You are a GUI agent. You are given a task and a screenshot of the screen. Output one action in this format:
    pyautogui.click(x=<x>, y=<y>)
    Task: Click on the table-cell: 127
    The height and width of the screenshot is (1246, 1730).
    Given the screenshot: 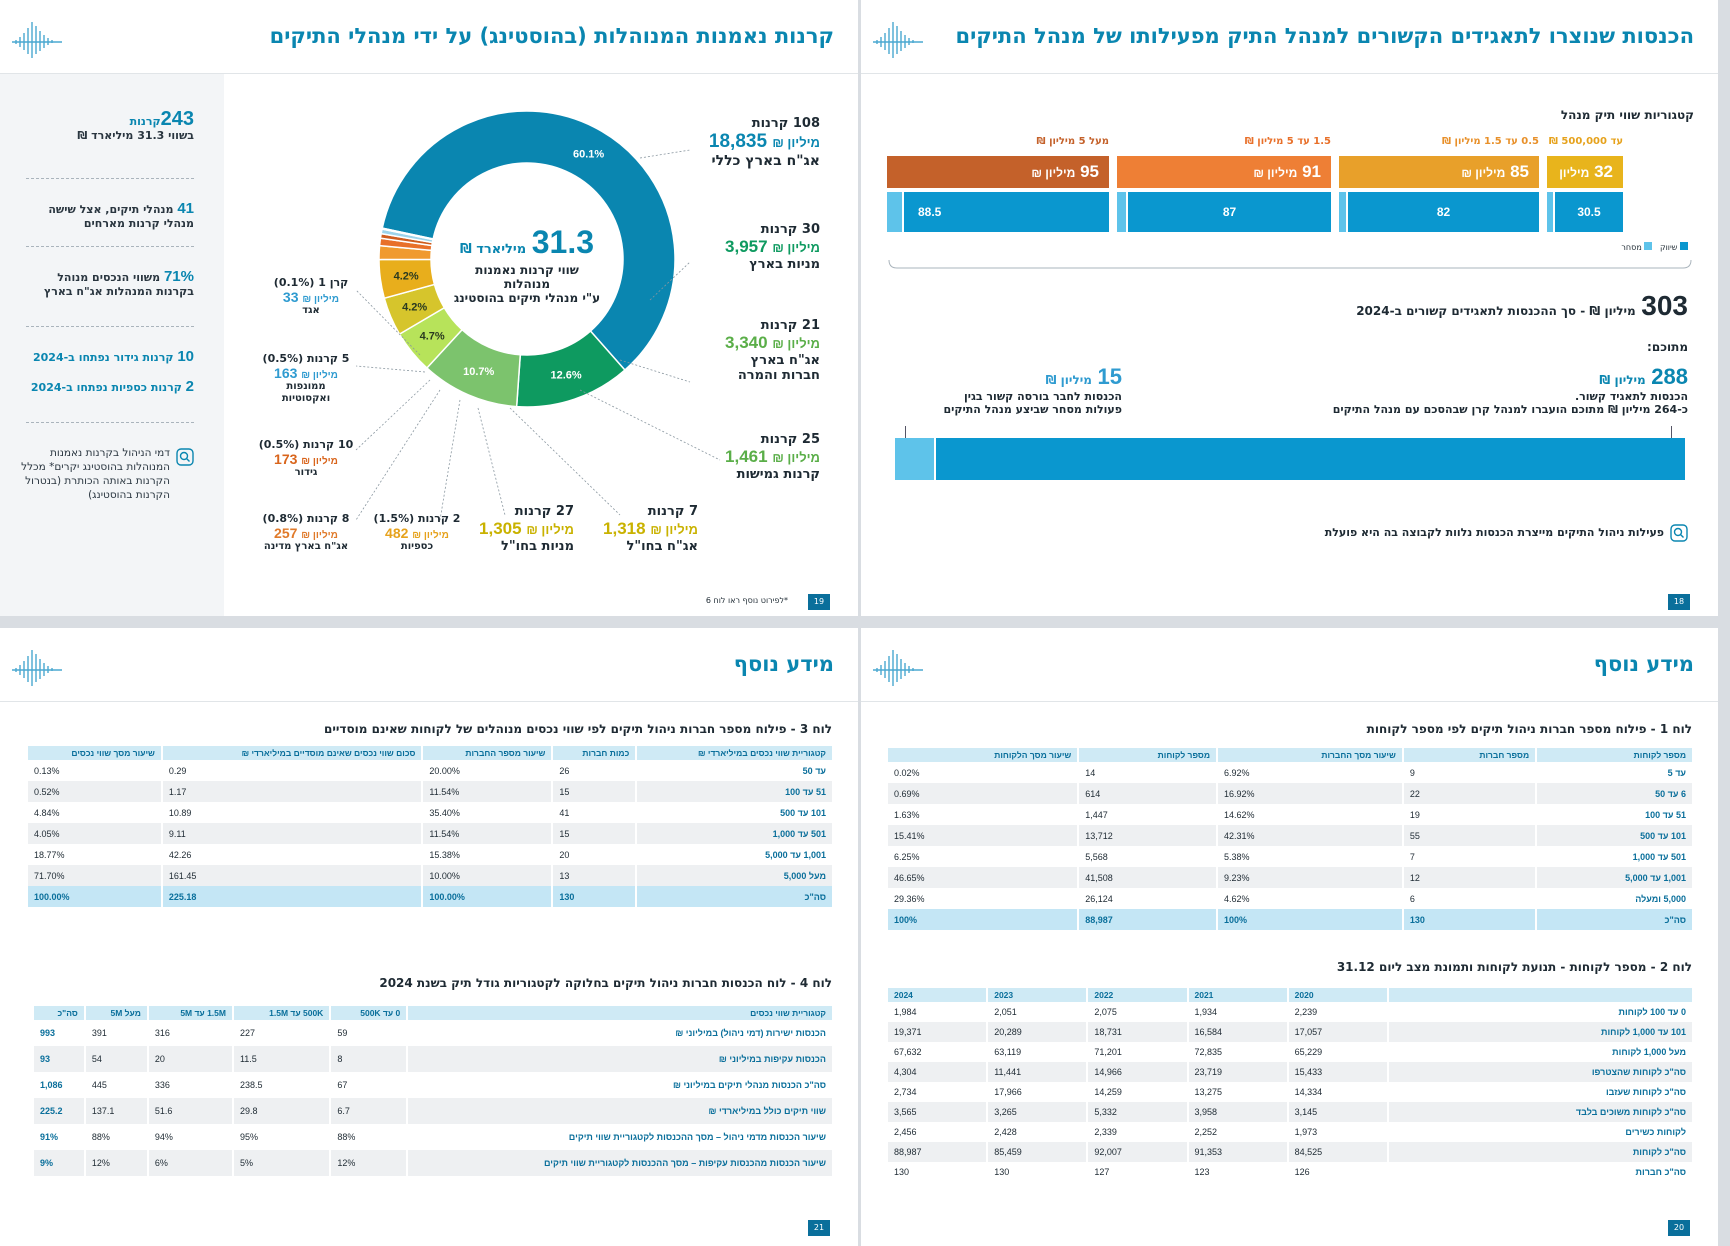 What is the action you would take?
    pyautogui.click(x=1102, y=1172)
    